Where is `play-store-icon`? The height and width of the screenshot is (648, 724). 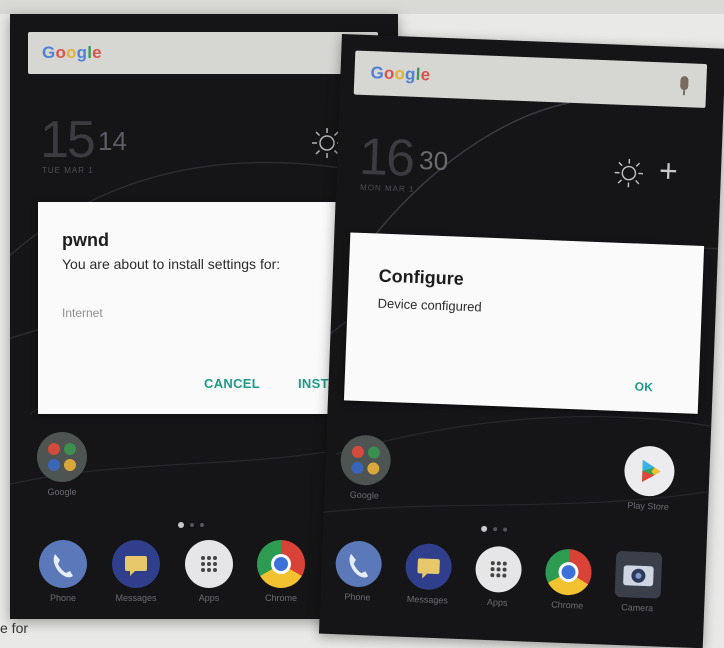 play-store-icon is located at coordinates (650, 471).